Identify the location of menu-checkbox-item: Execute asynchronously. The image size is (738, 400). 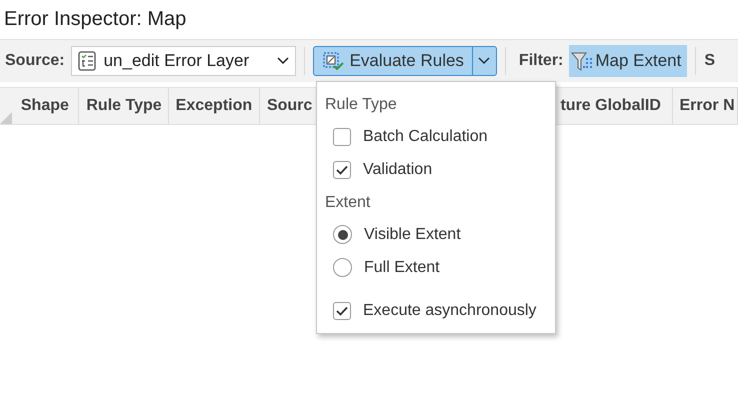
(436, 310).